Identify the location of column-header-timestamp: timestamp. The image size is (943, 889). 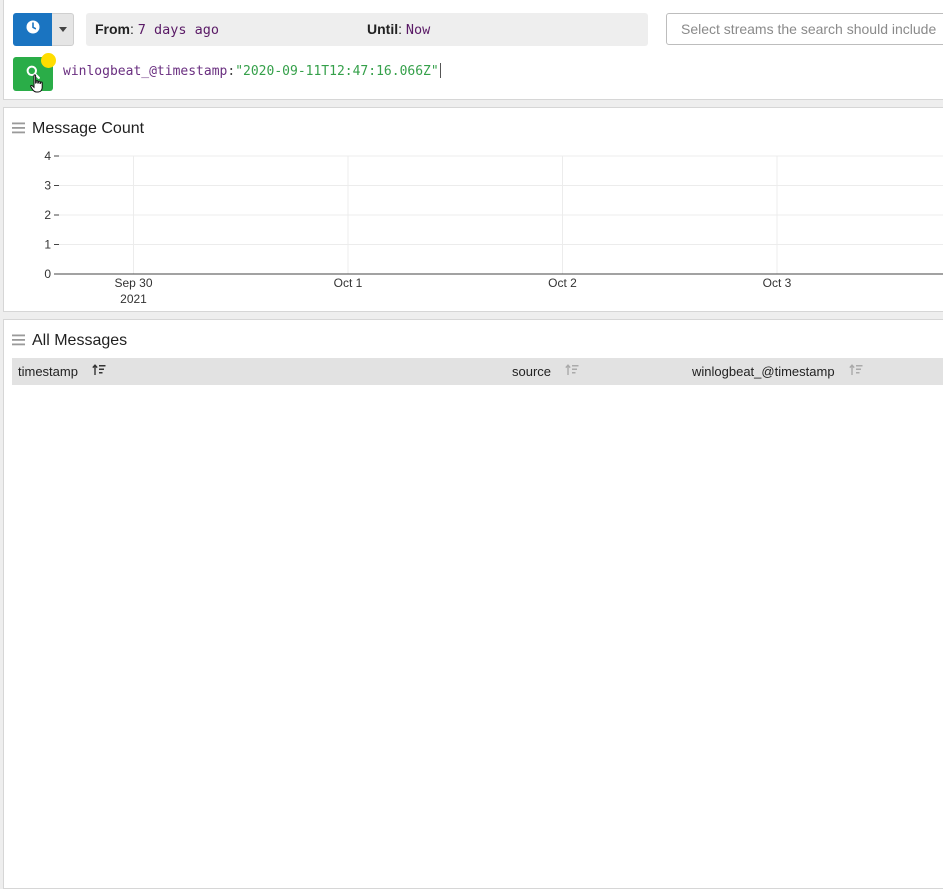
(62, 371).